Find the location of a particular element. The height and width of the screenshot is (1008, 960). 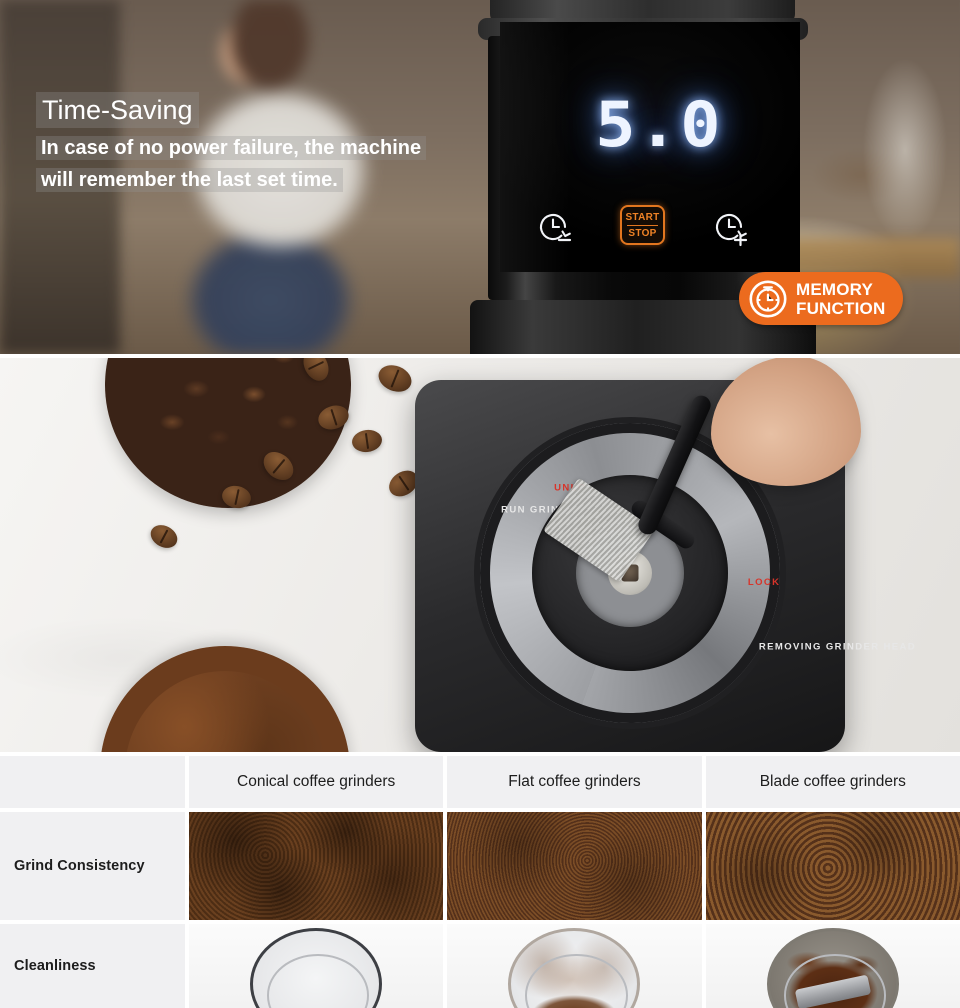

clock-plus-icon is located at coordinates (731, 230).